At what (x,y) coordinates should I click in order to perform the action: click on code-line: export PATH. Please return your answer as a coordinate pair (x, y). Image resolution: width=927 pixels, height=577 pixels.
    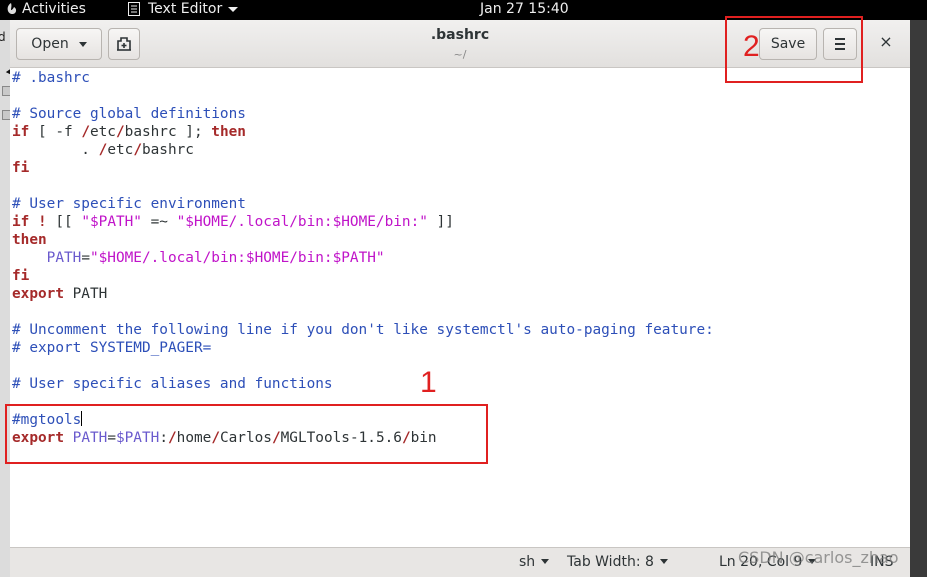
    Looking at the image, I should click on (457, 294).